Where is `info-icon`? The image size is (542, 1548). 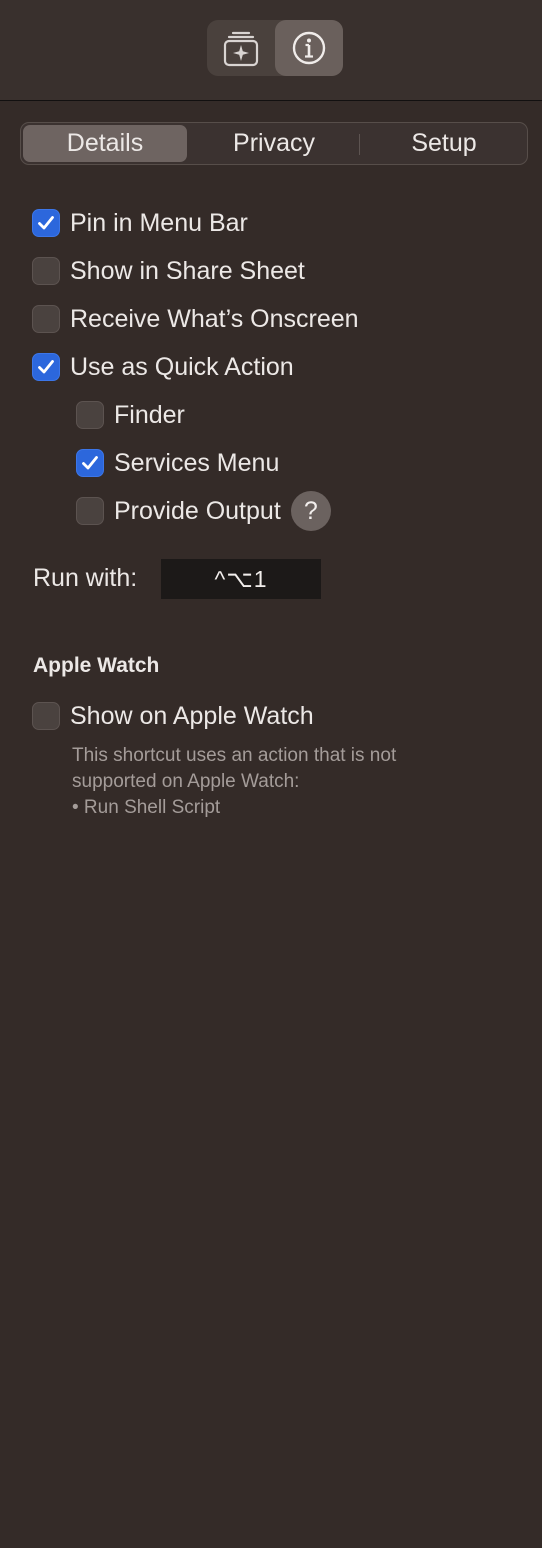 info-icon is located at coordinates (309, 48).